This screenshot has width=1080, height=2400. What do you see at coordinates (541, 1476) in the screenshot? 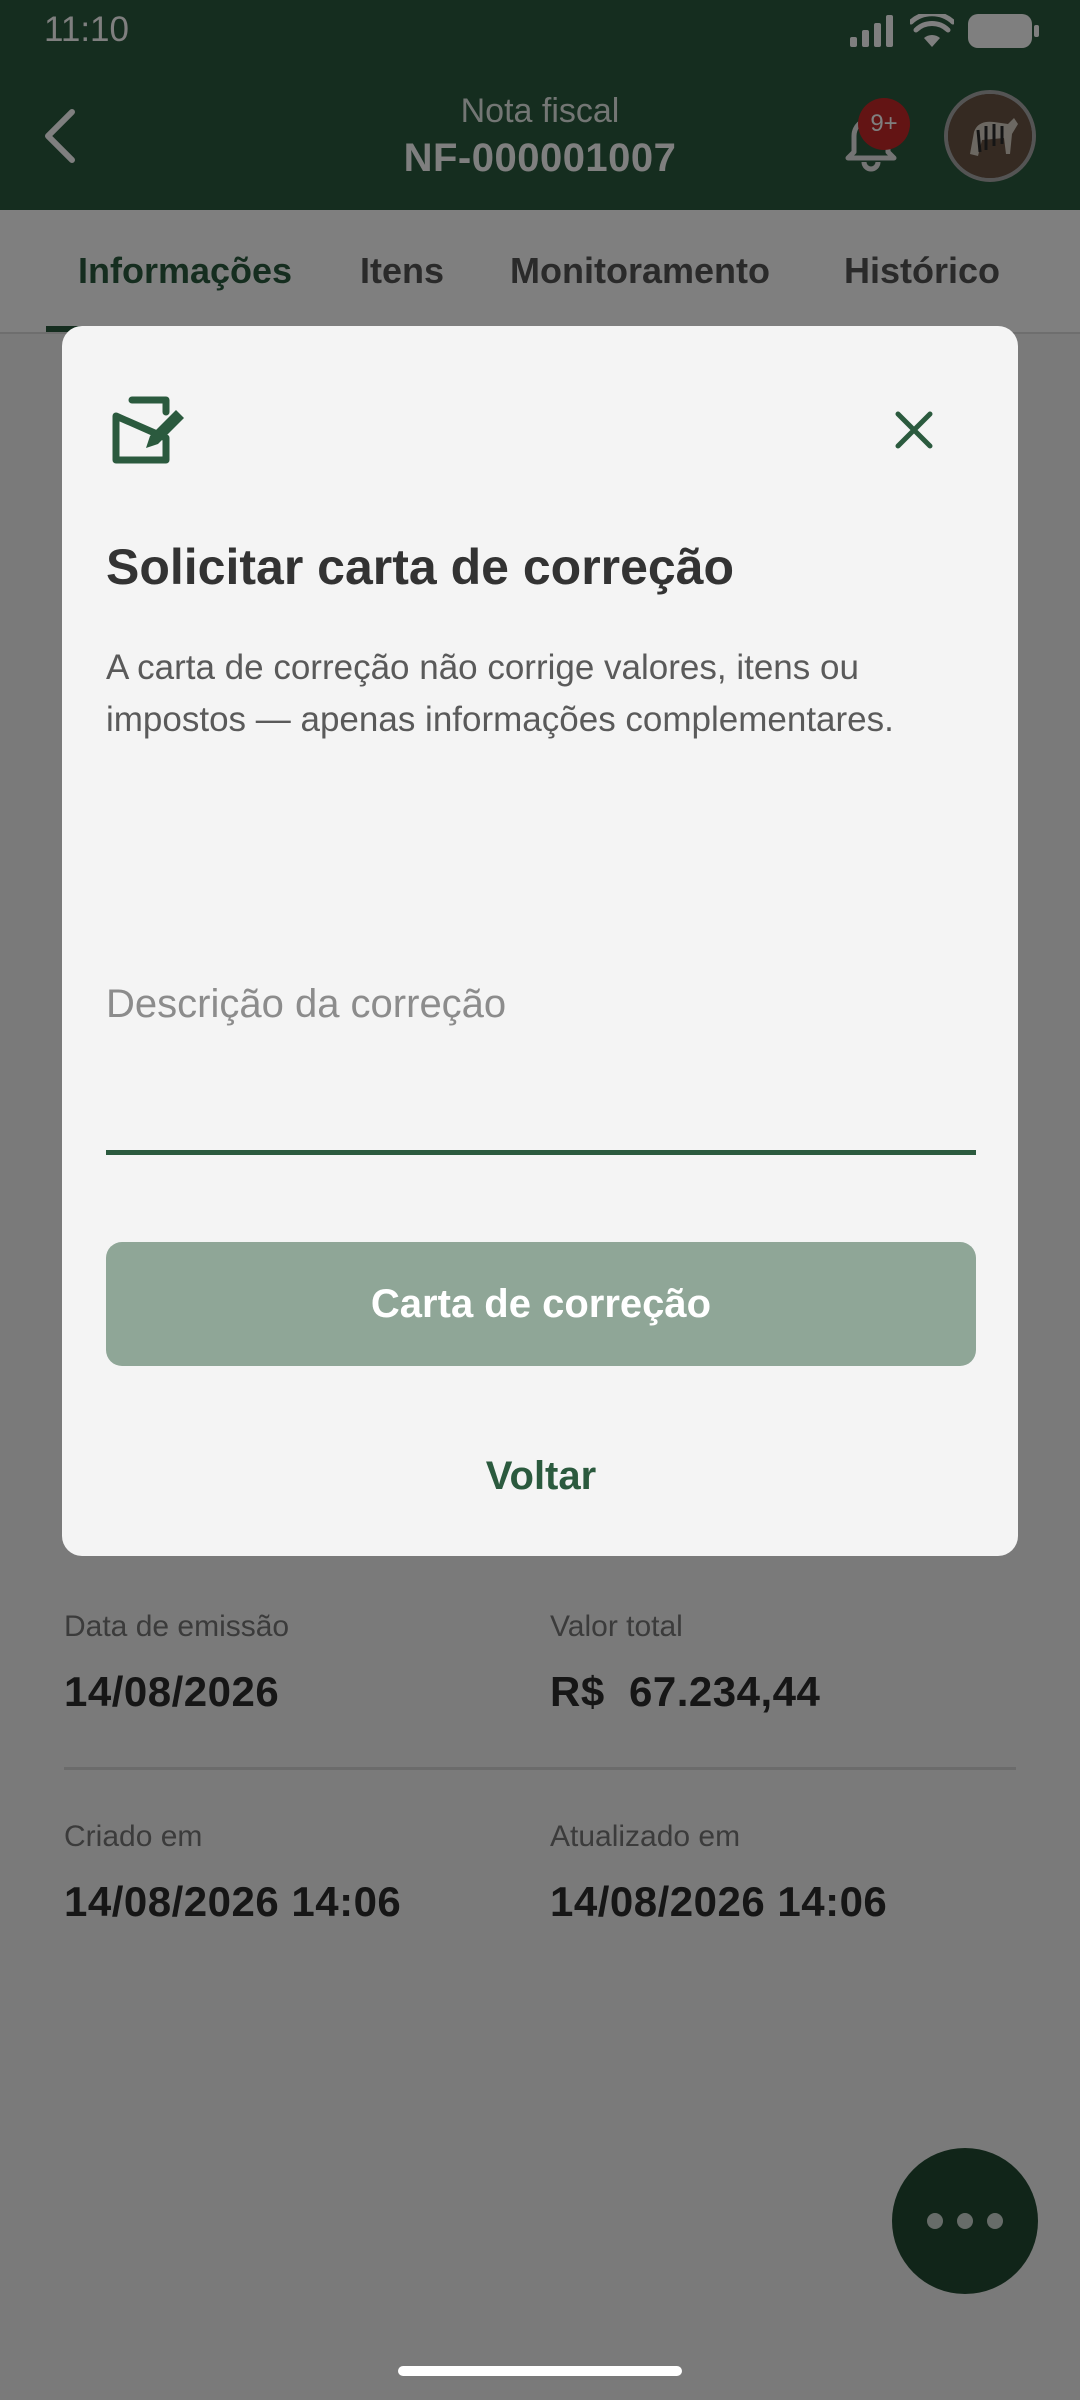
I see `back-dialog-button: Voltar` at bounding box center [541, 1476].